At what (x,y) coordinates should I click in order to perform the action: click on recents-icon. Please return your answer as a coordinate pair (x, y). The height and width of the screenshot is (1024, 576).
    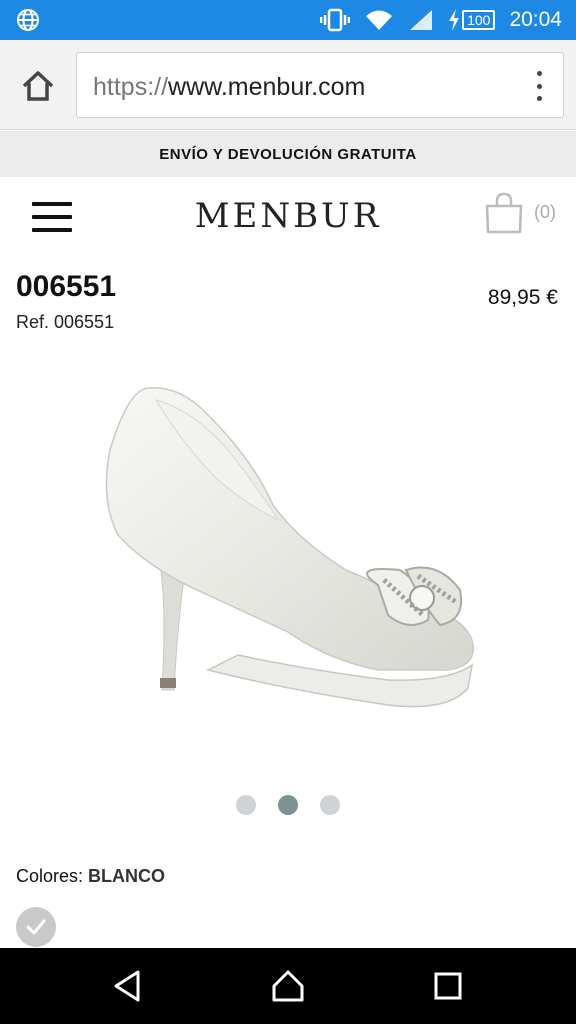
    Looking at the image, I should click on (448, 986).